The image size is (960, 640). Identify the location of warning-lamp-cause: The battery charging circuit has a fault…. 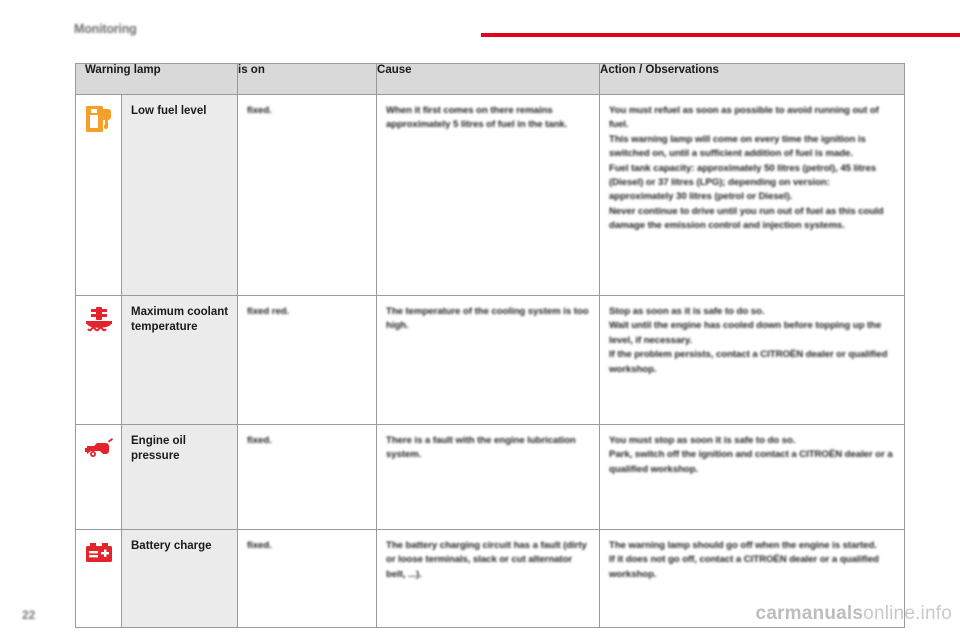
(488, 578).